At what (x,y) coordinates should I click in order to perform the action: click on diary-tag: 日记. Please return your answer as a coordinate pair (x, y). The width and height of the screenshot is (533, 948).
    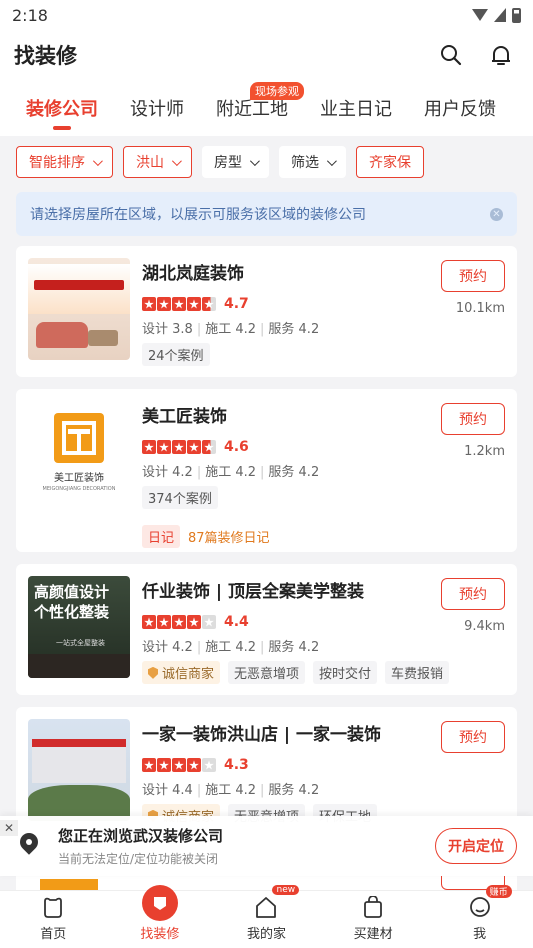
    Looking at the image, I should click on (161, 537).